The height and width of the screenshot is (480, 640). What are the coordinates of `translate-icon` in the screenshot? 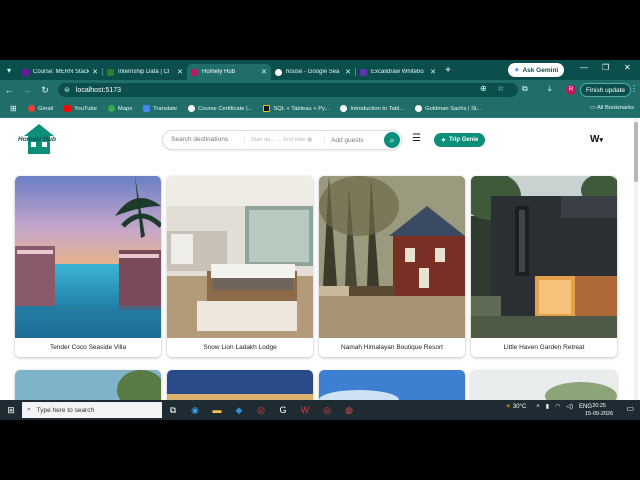 It's located at (147, 108).